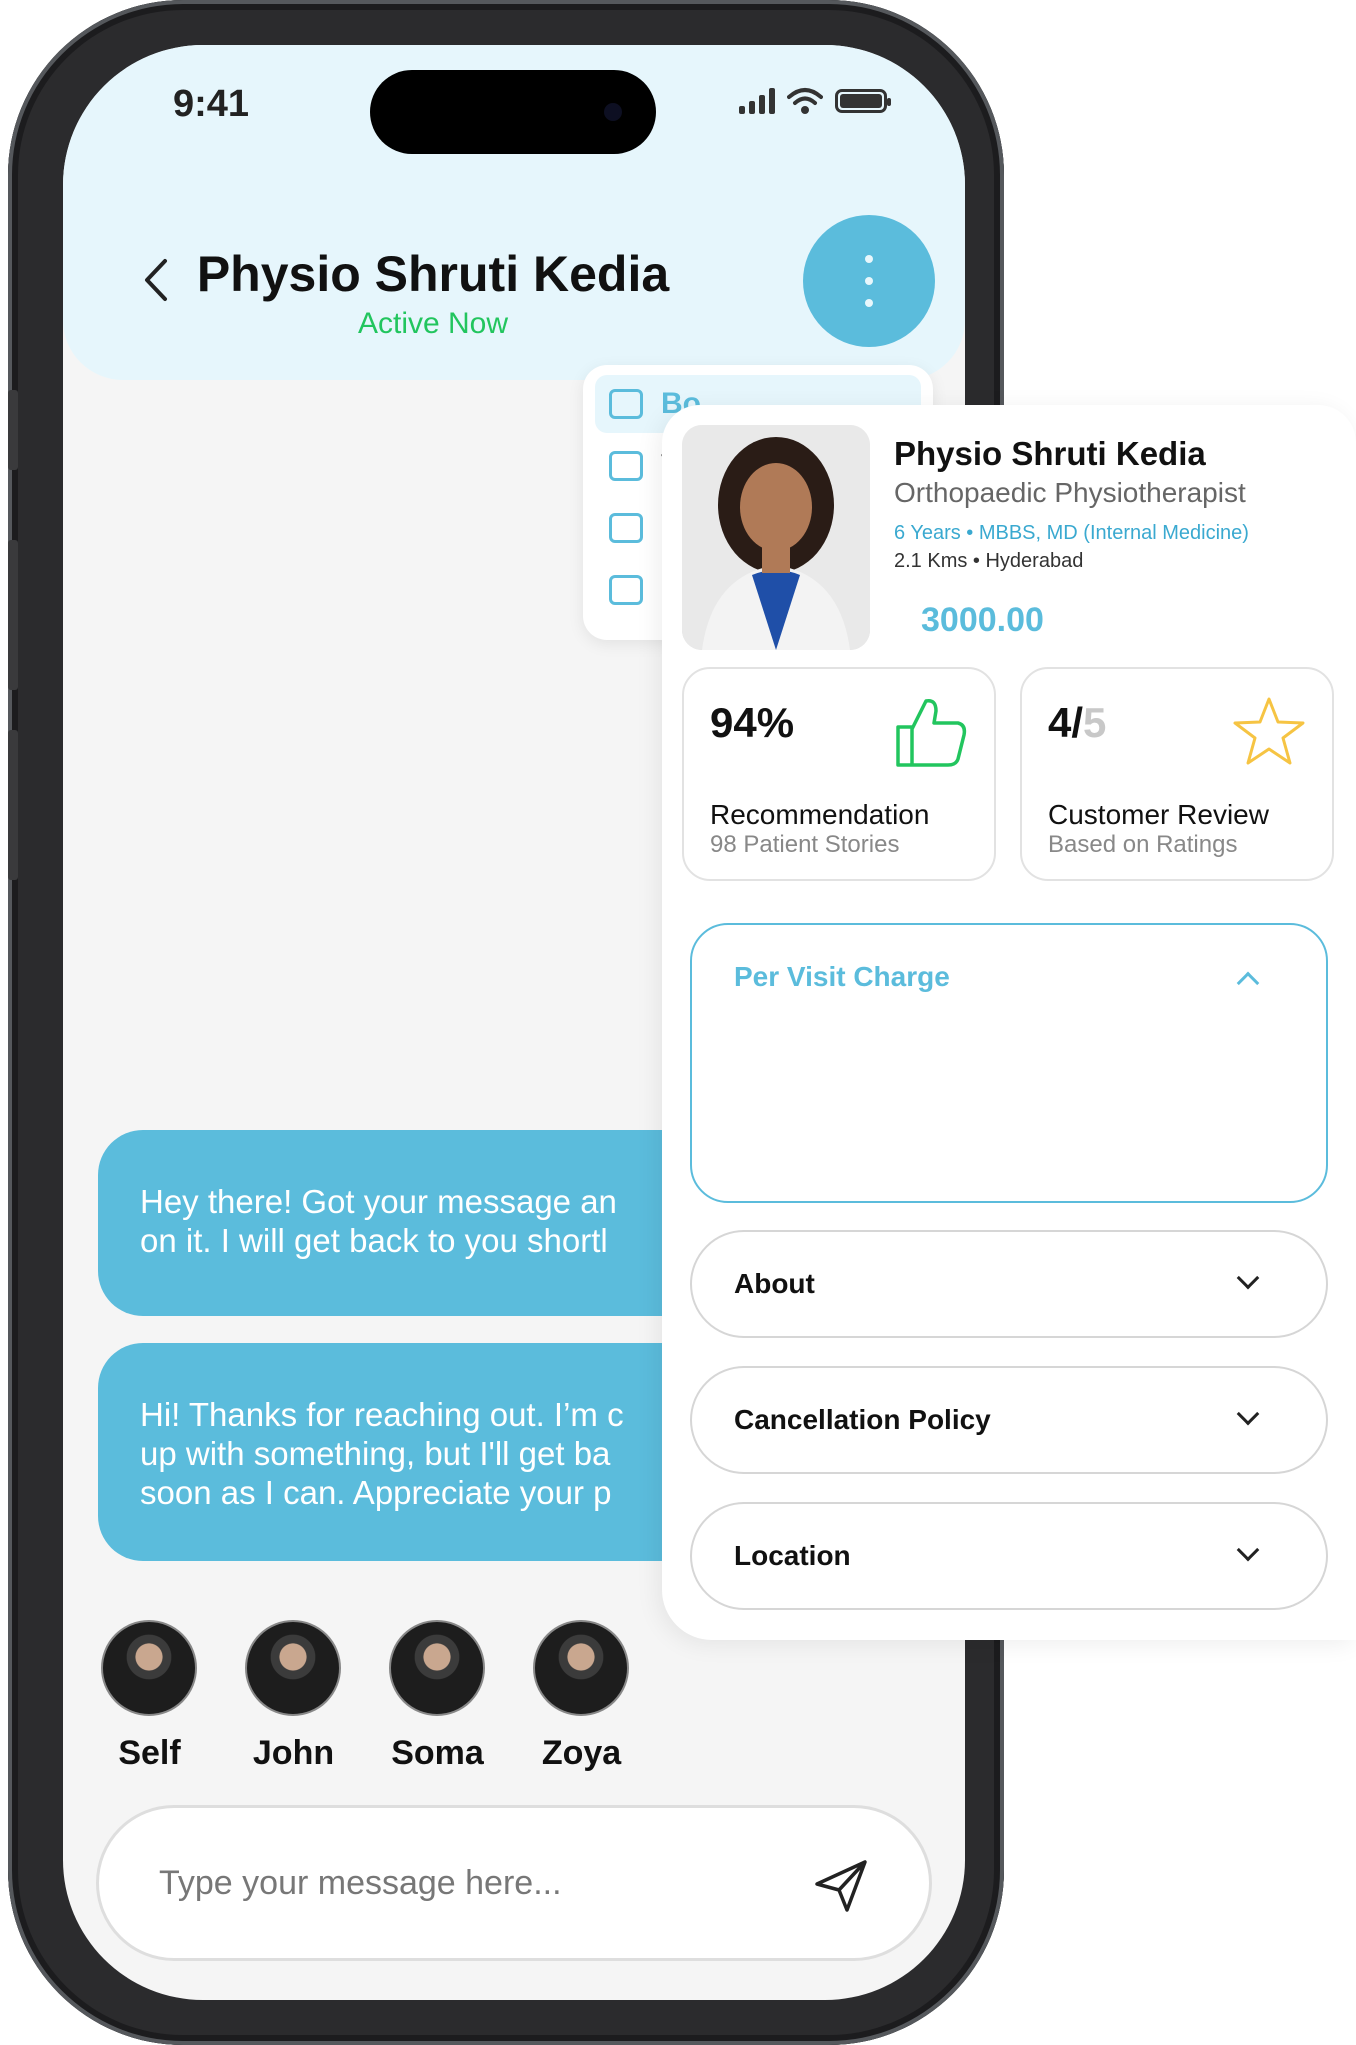 The image size is (1356, 2045). I want to click on signal-icon, so click(757, 101).